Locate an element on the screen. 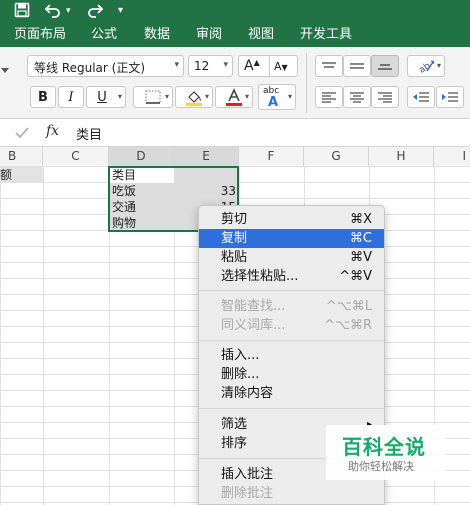 The height and width of the screenshot is (505, 470). clear-contents-label: 清除内容 is located at coordinates (247, 393).